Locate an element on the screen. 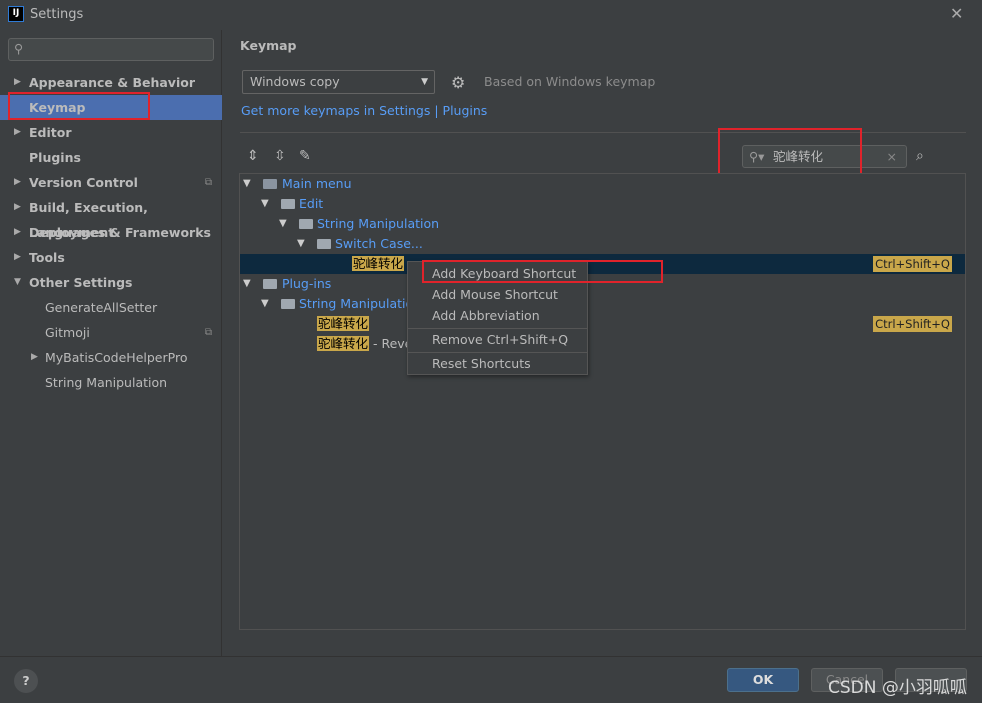 Image resolution: width=982 pixels, height=703 pixels. gear-icon: ⚙ is located at coordinates (458, 82).